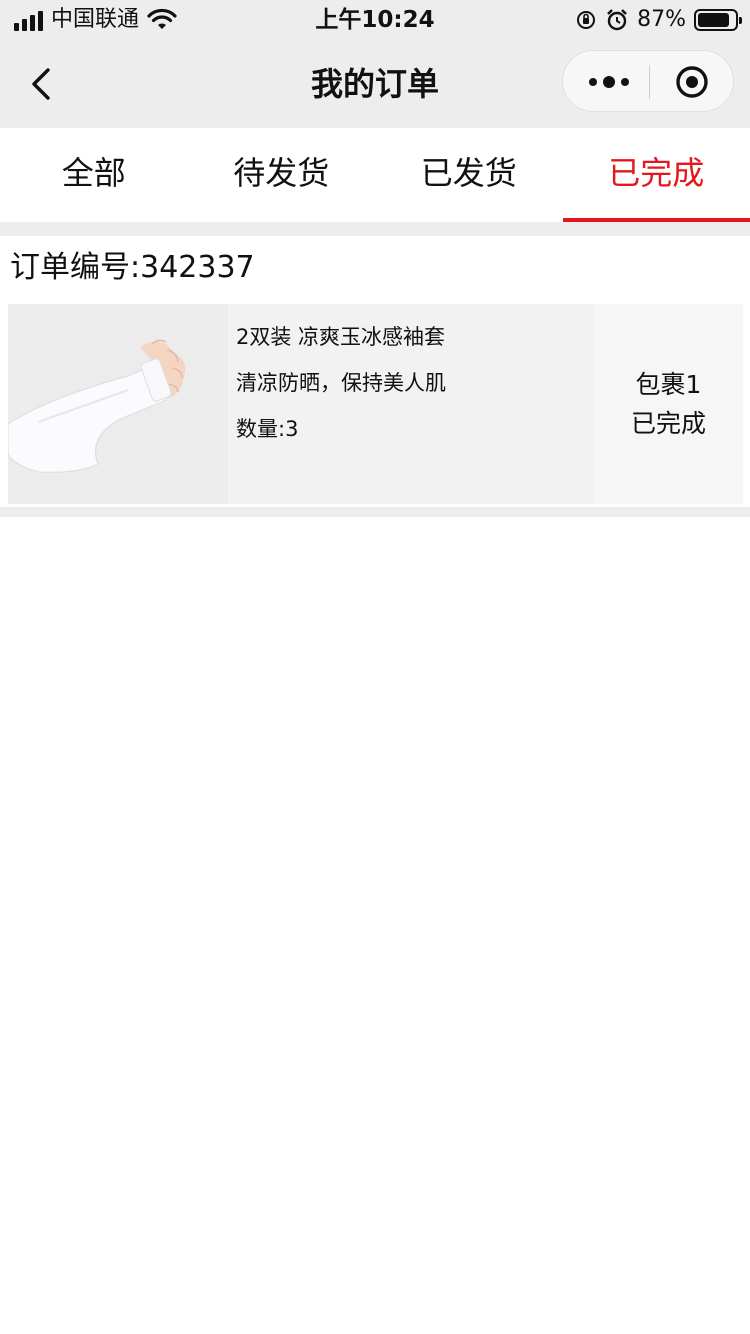  What do you see at coordinates (469, 175) in the screenshot?
I see `tab-shipped: 已发货` at bounding box center [469, 175].